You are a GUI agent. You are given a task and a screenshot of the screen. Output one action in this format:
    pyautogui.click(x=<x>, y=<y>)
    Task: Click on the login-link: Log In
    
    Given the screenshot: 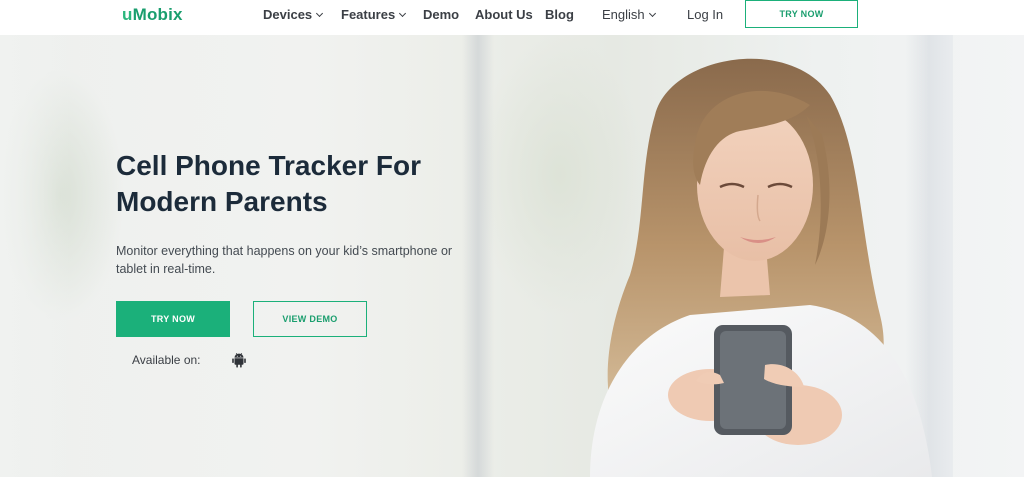 What is the action you would take?
    pyautogui.click(x=705, y=14)
    